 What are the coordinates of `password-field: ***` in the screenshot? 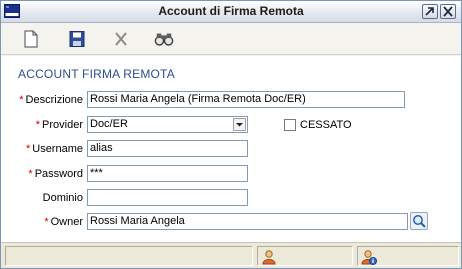 It's located at (167, 173).